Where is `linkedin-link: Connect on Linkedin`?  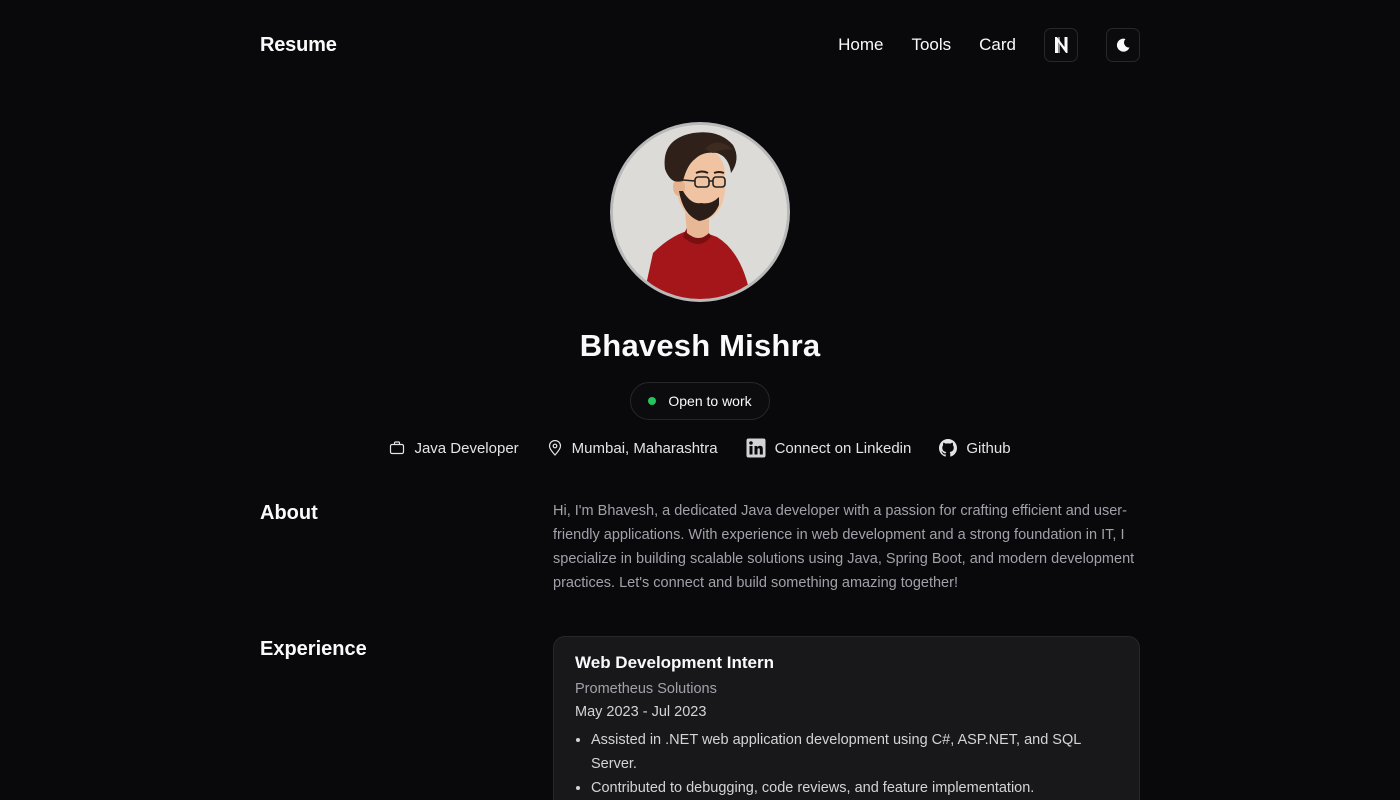 linkedin-link: Connect on Linkedin is located at coordinates (829, 448).